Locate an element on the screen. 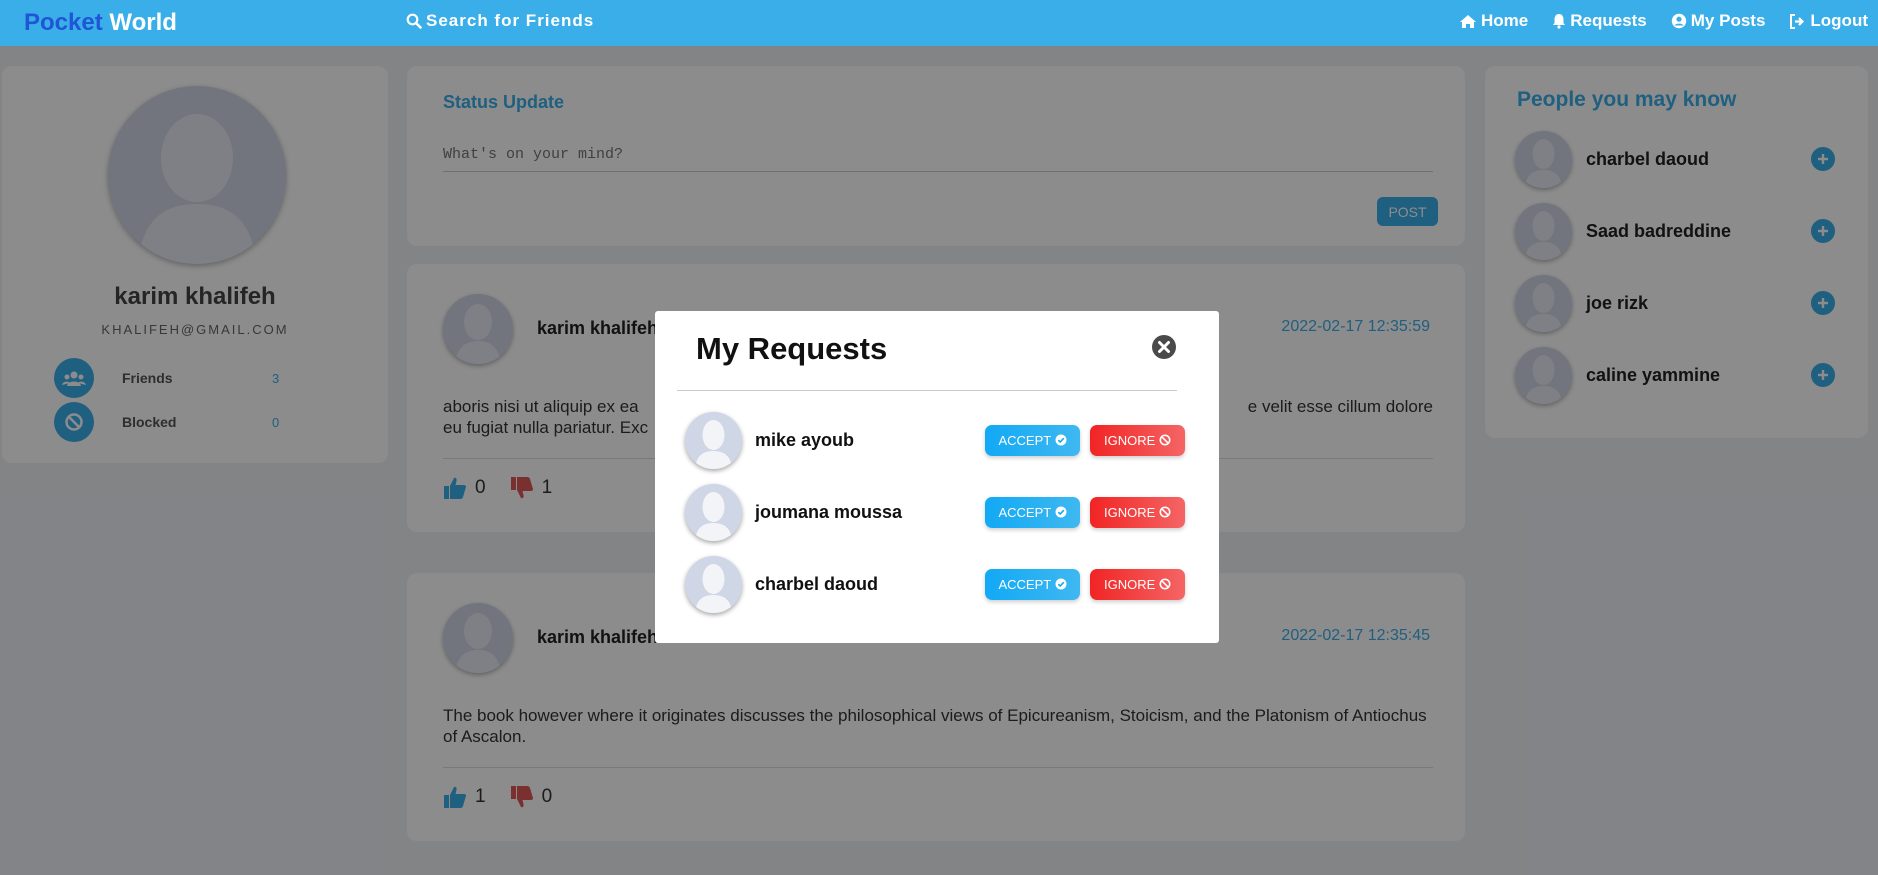 The image size is (1878, 875). nav-home-link: Home is located at coordinates (1493, 21).